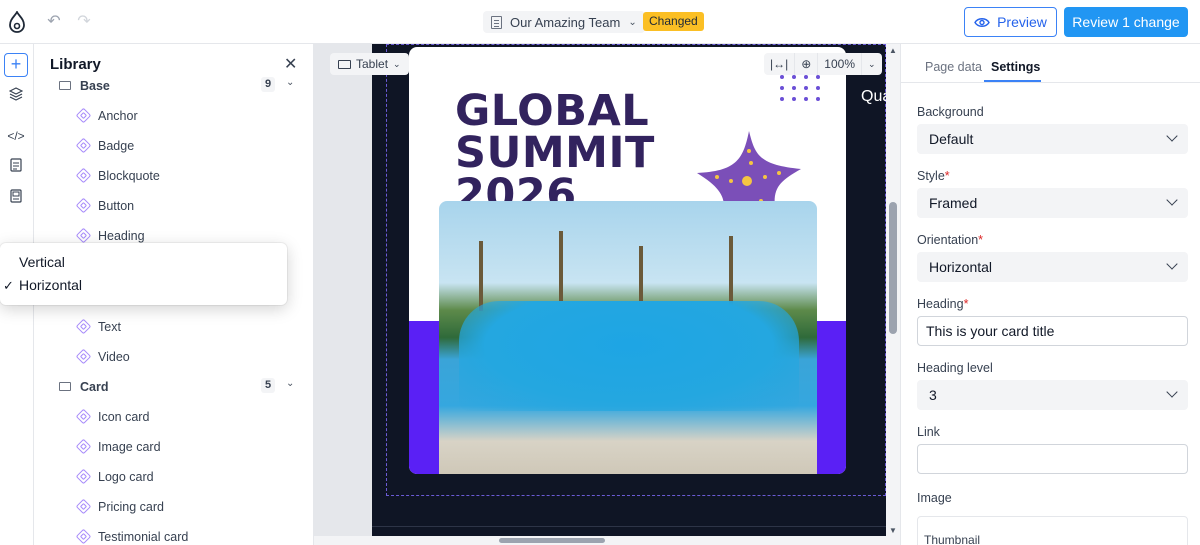  Describe the element at coordinates (129, 176) in the screenshot. I see `library-item-label: Blockquote` at that location.